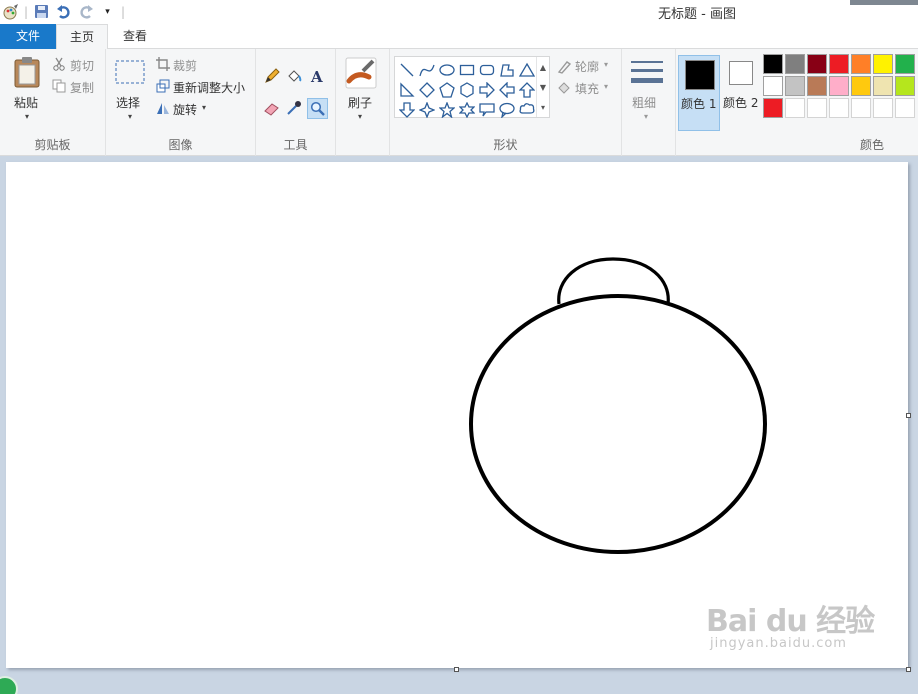 The image size is (918, 694). Describe the element at coordinates (447, 90) in the screenshot. I see `pentagon-shape-icon` at that location.